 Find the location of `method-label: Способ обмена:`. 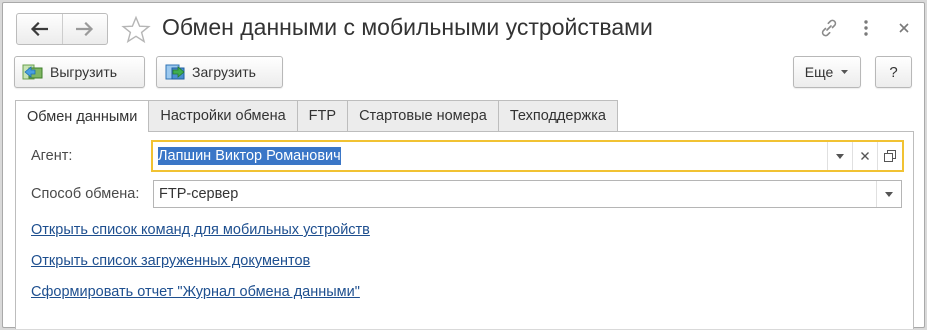

method-label: Способ обмена: is located at coordinates (85, 194).